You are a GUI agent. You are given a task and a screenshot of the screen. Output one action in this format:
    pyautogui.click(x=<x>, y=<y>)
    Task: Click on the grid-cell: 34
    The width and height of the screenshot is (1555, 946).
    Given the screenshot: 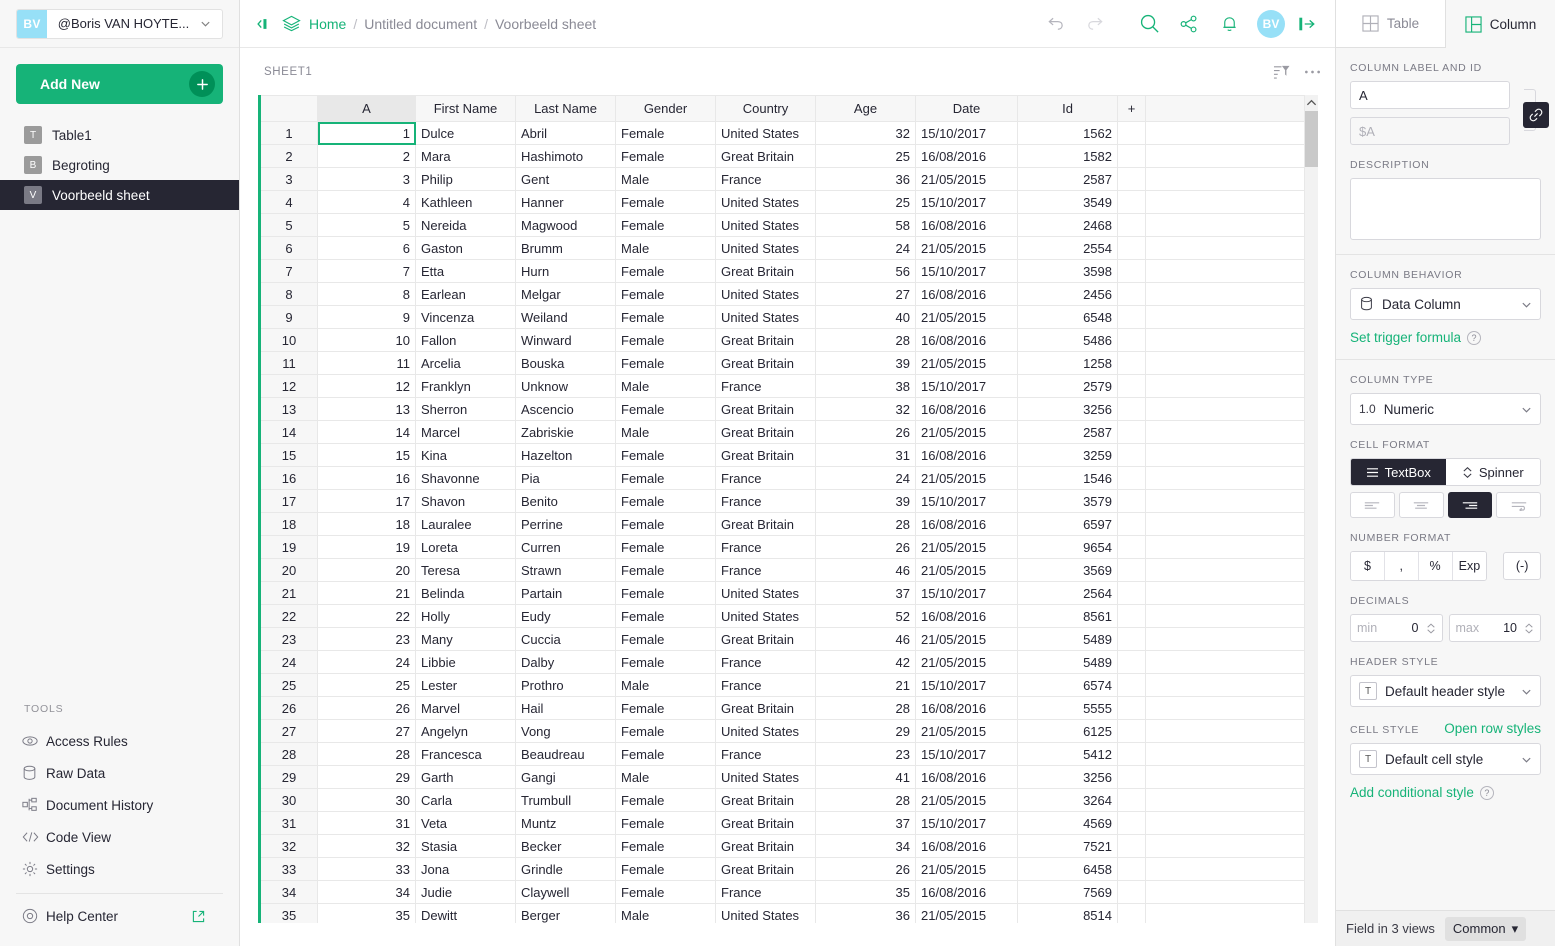 What is the action you would take?
    pyautogui.click(x=366, y=892)
    